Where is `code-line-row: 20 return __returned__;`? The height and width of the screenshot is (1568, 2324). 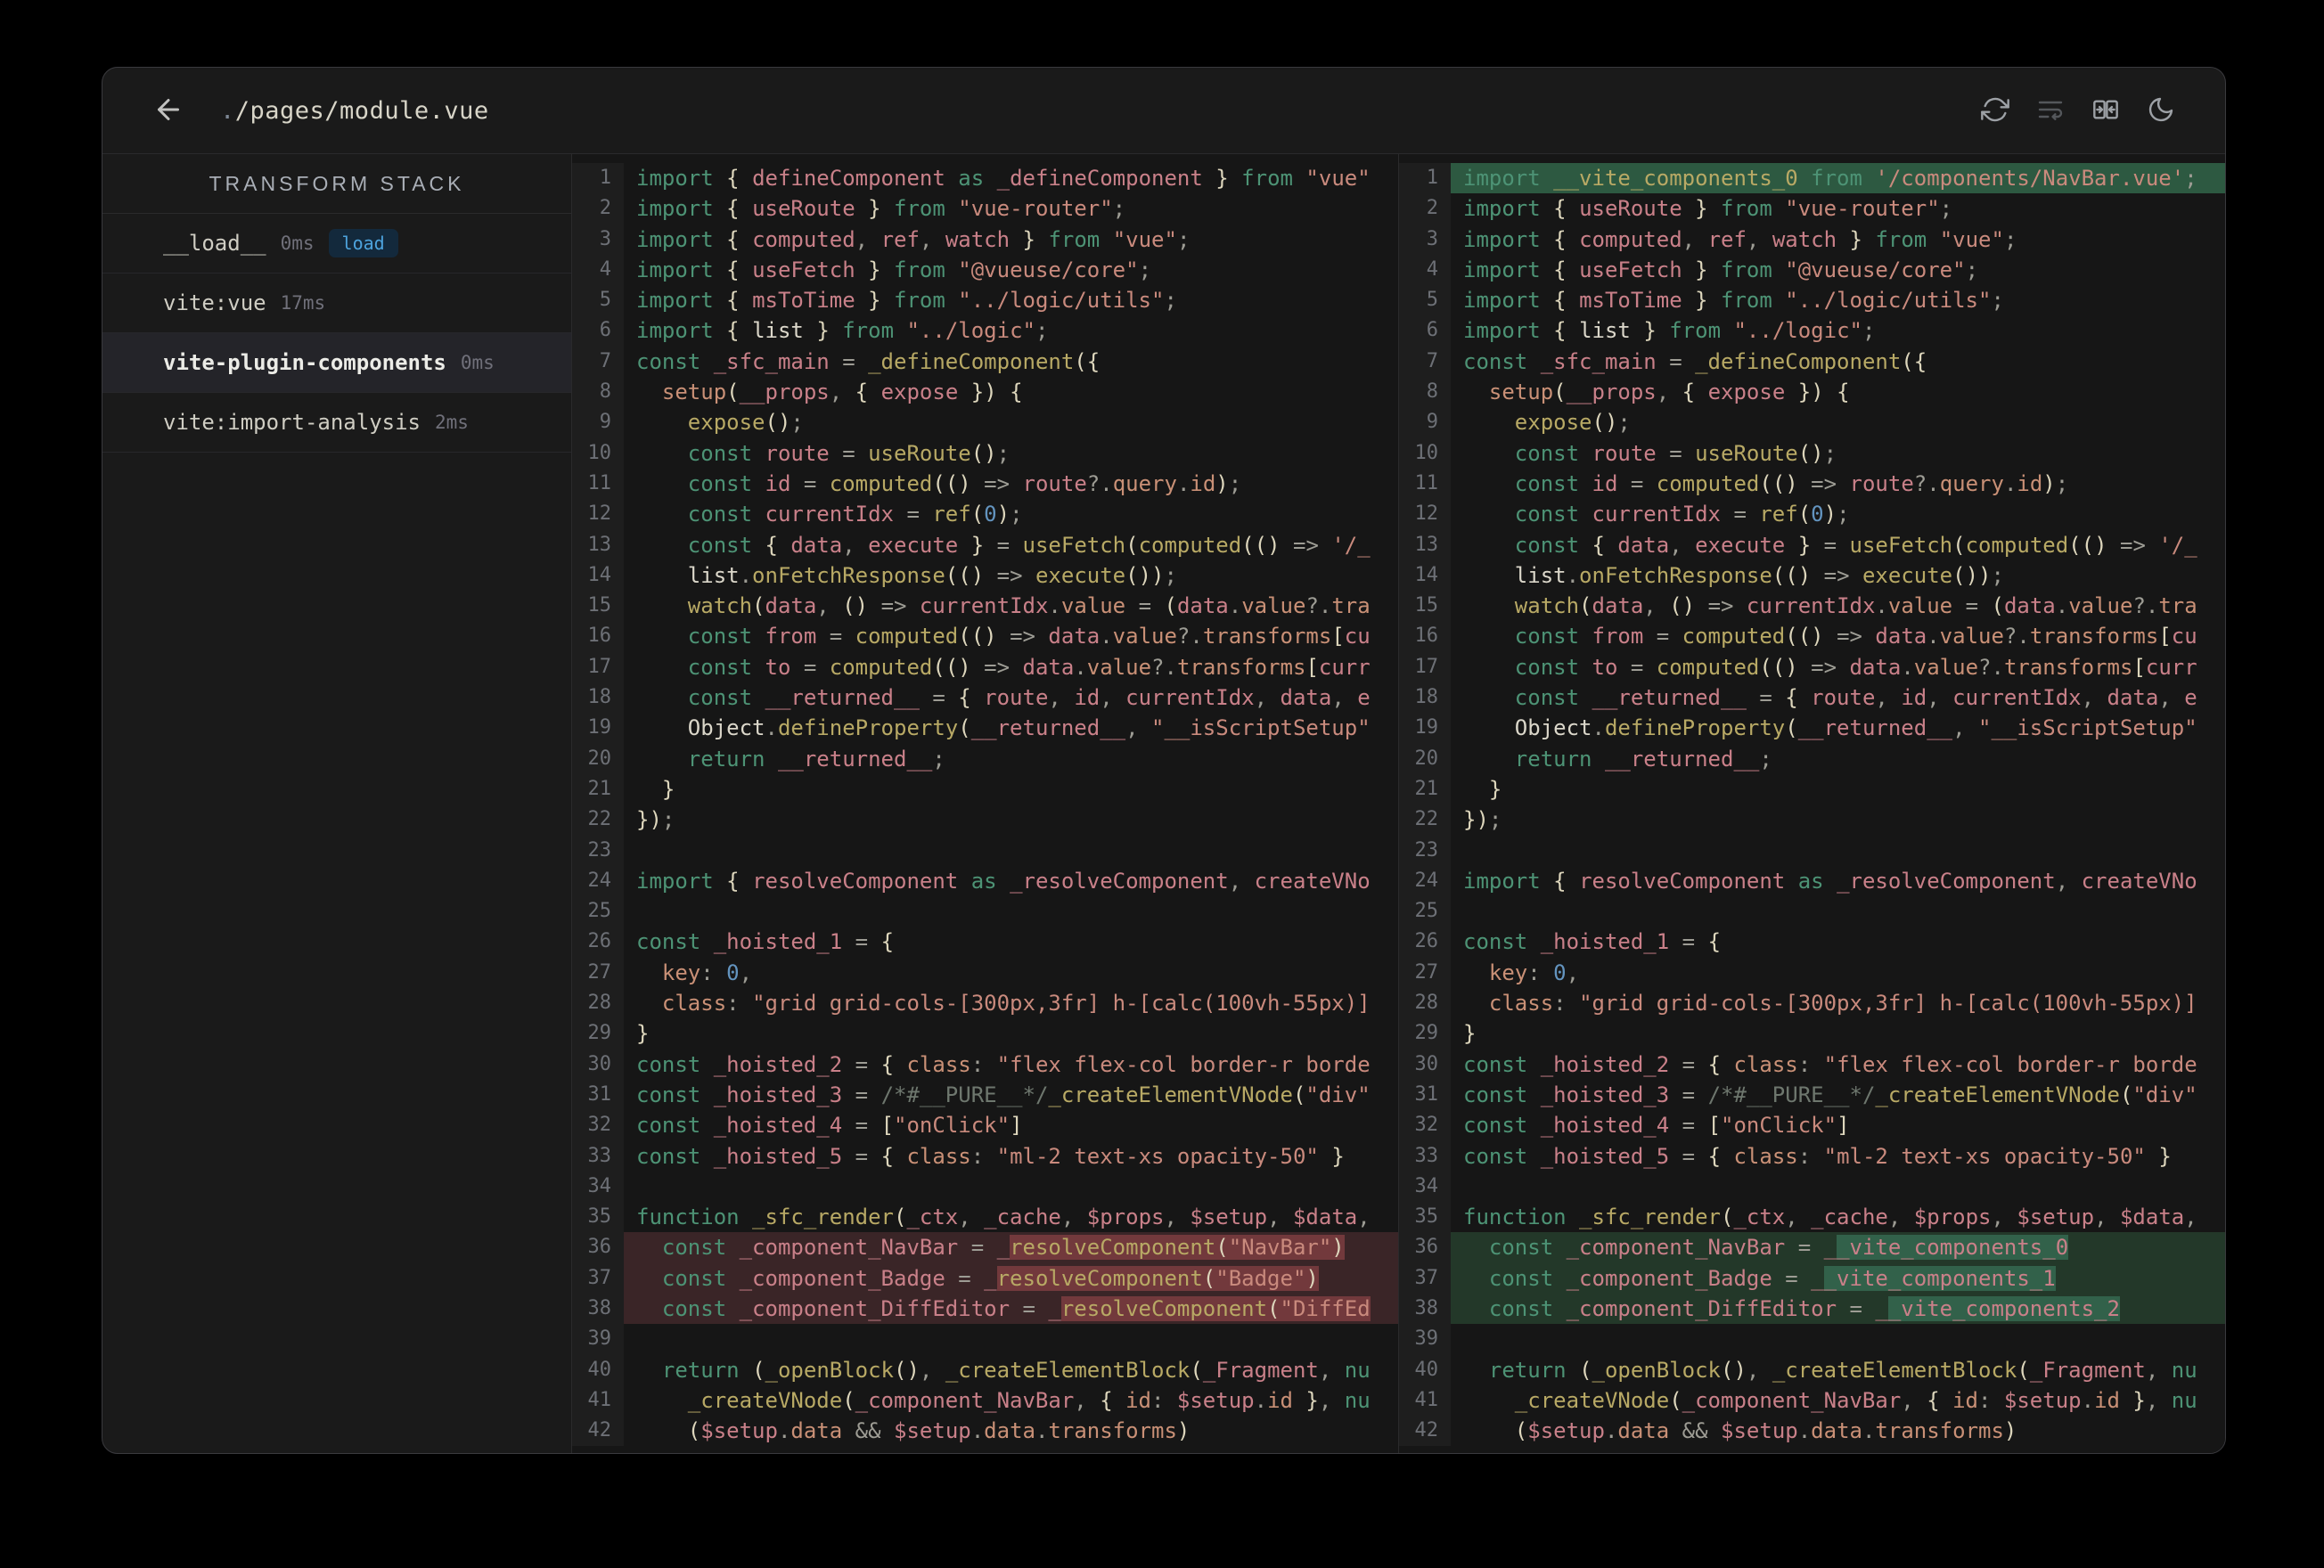 code-line-row: 20 return __returned__; is located at coordinates (985, 758).